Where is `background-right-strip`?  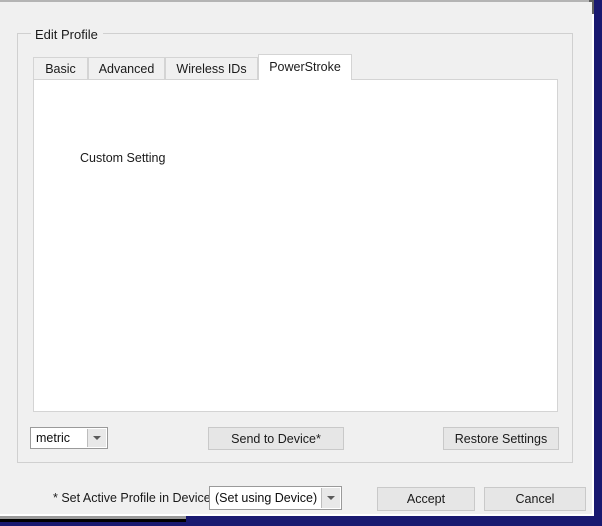 background-right-strip is located at coordinates (598, 258).